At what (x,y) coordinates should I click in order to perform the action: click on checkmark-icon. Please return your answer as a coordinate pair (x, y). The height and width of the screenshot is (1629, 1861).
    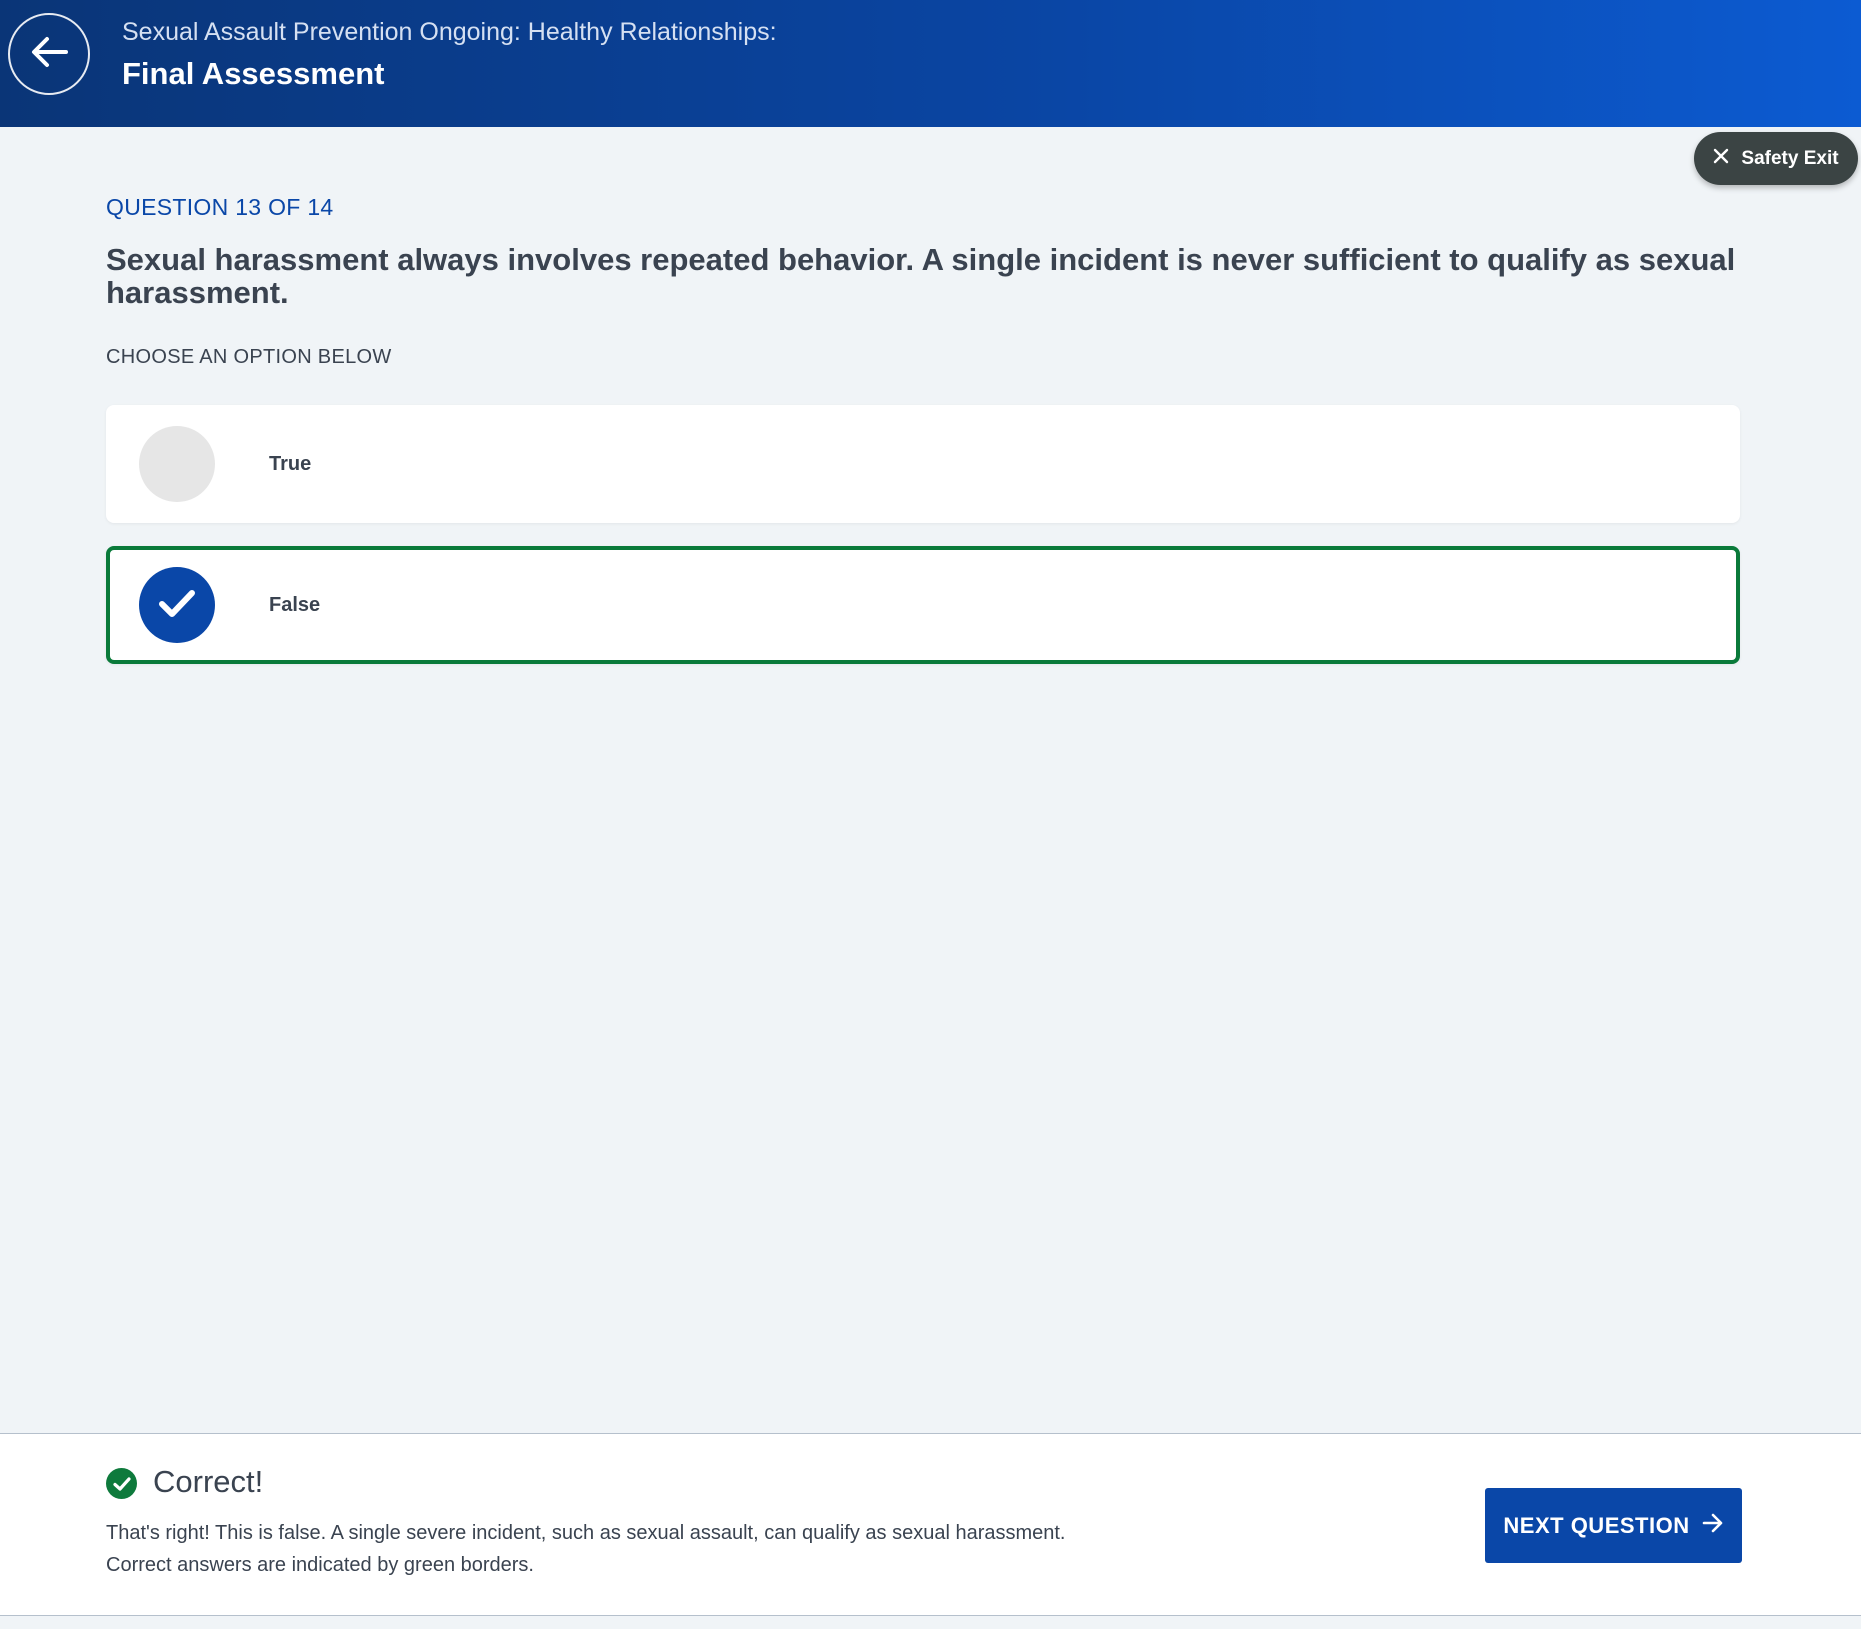
    Looking at the image, I should click on (177, 605).